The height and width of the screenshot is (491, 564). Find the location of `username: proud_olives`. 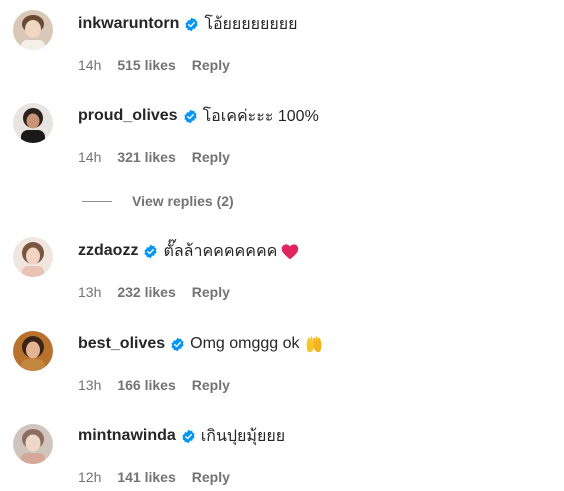

username: proud_olives is located at coordinates (128, 116).